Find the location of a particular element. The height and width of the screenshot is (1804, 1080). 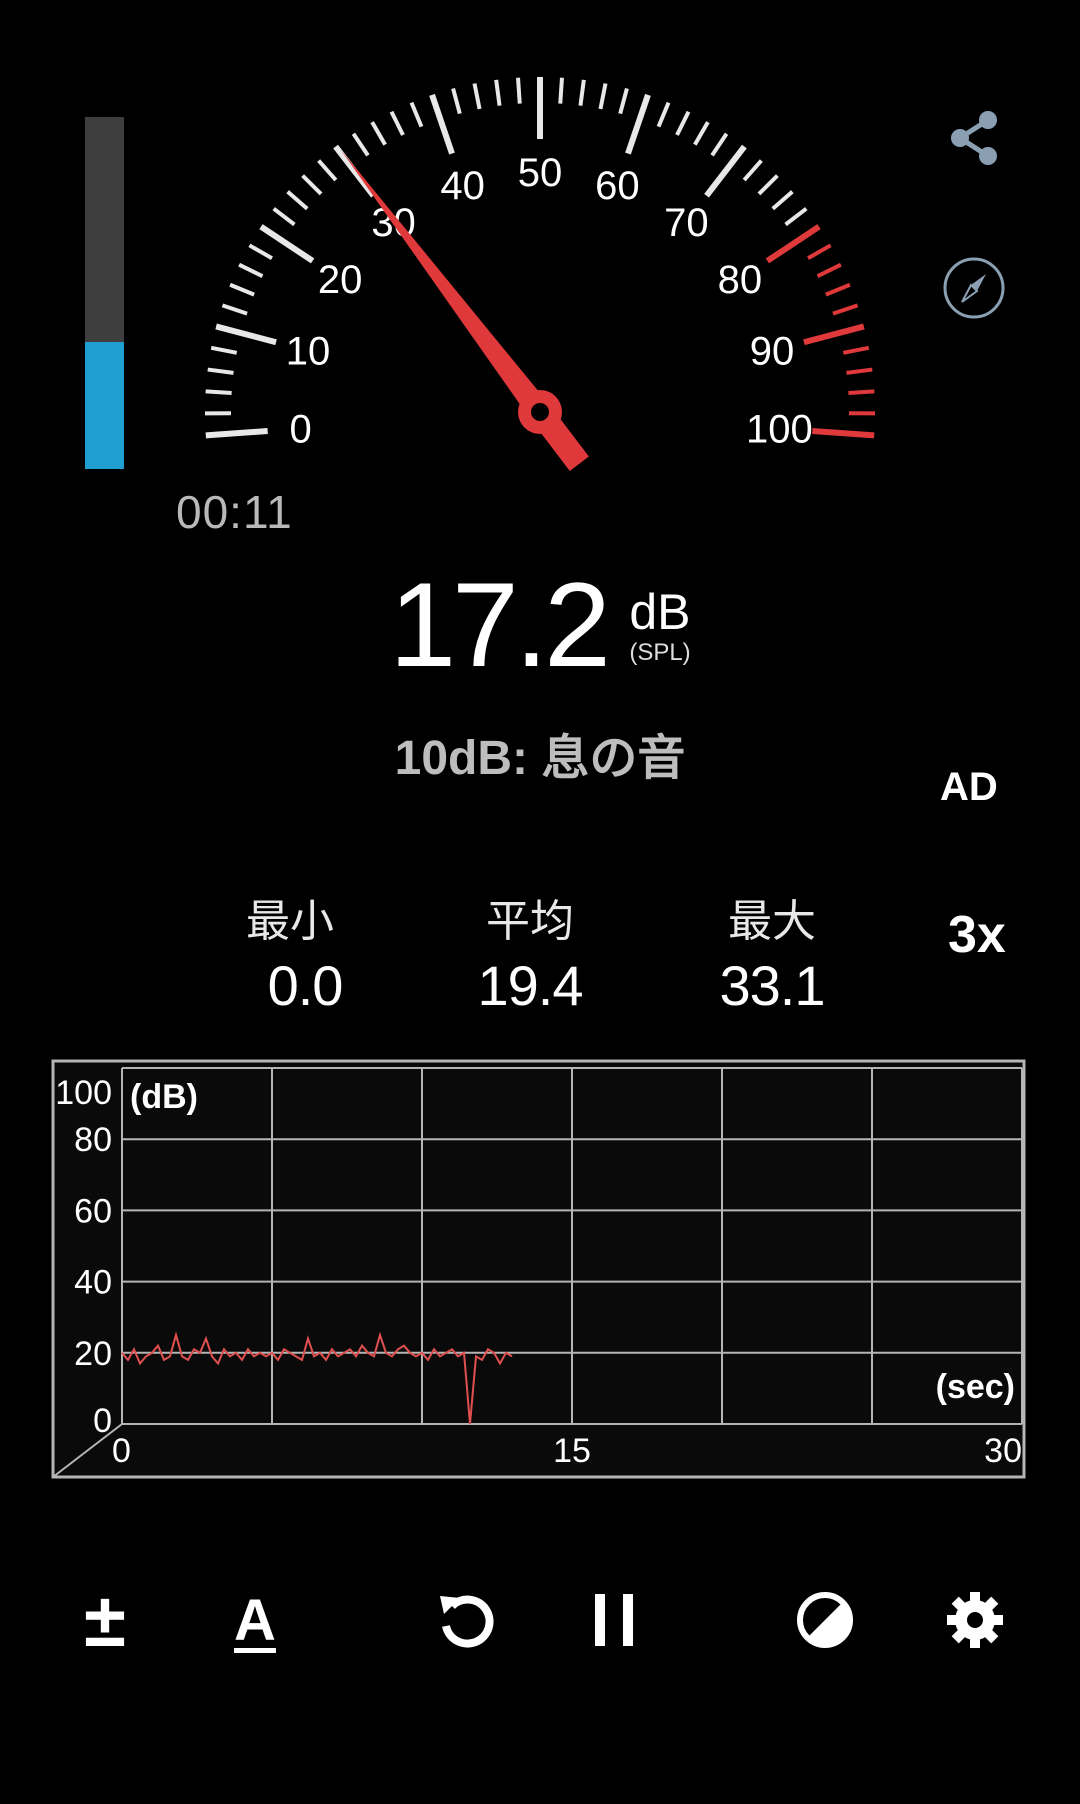

chart-y-tick-label: 80 is located at coordinates (93, 1140).